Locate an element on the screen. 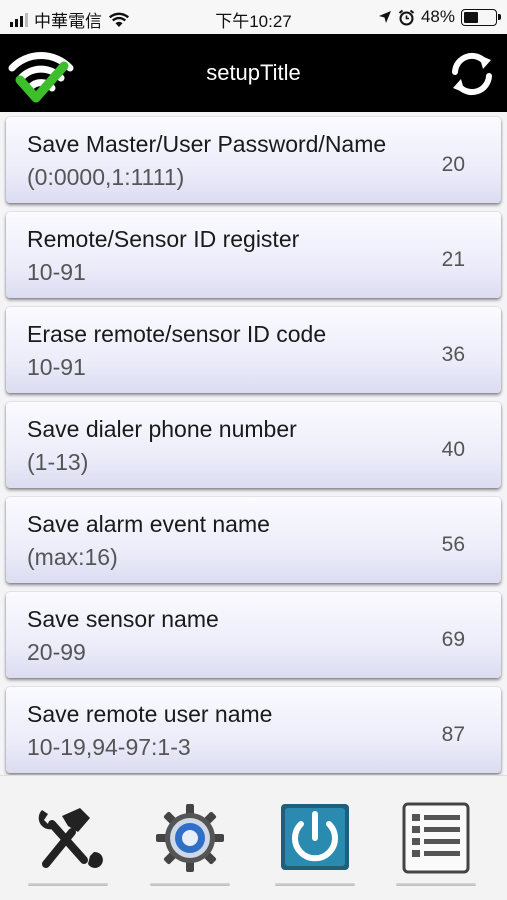 This screenshot has height=900, width=507. status-bar: 中華電信 下午10:27 48% is located at coordinates (253, 17).